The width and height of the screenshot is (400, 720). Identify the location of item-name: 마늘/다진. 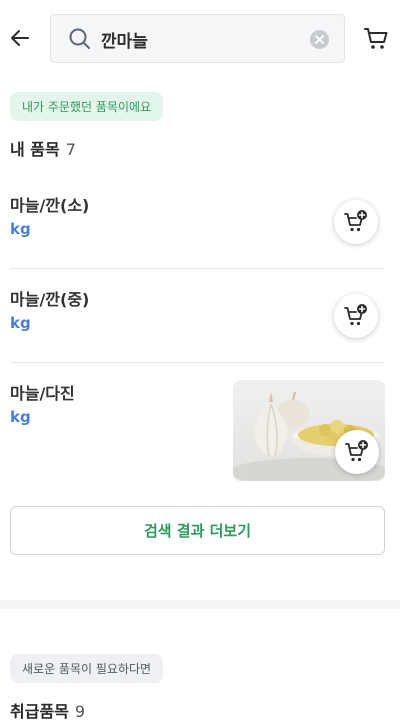
(42, 393).